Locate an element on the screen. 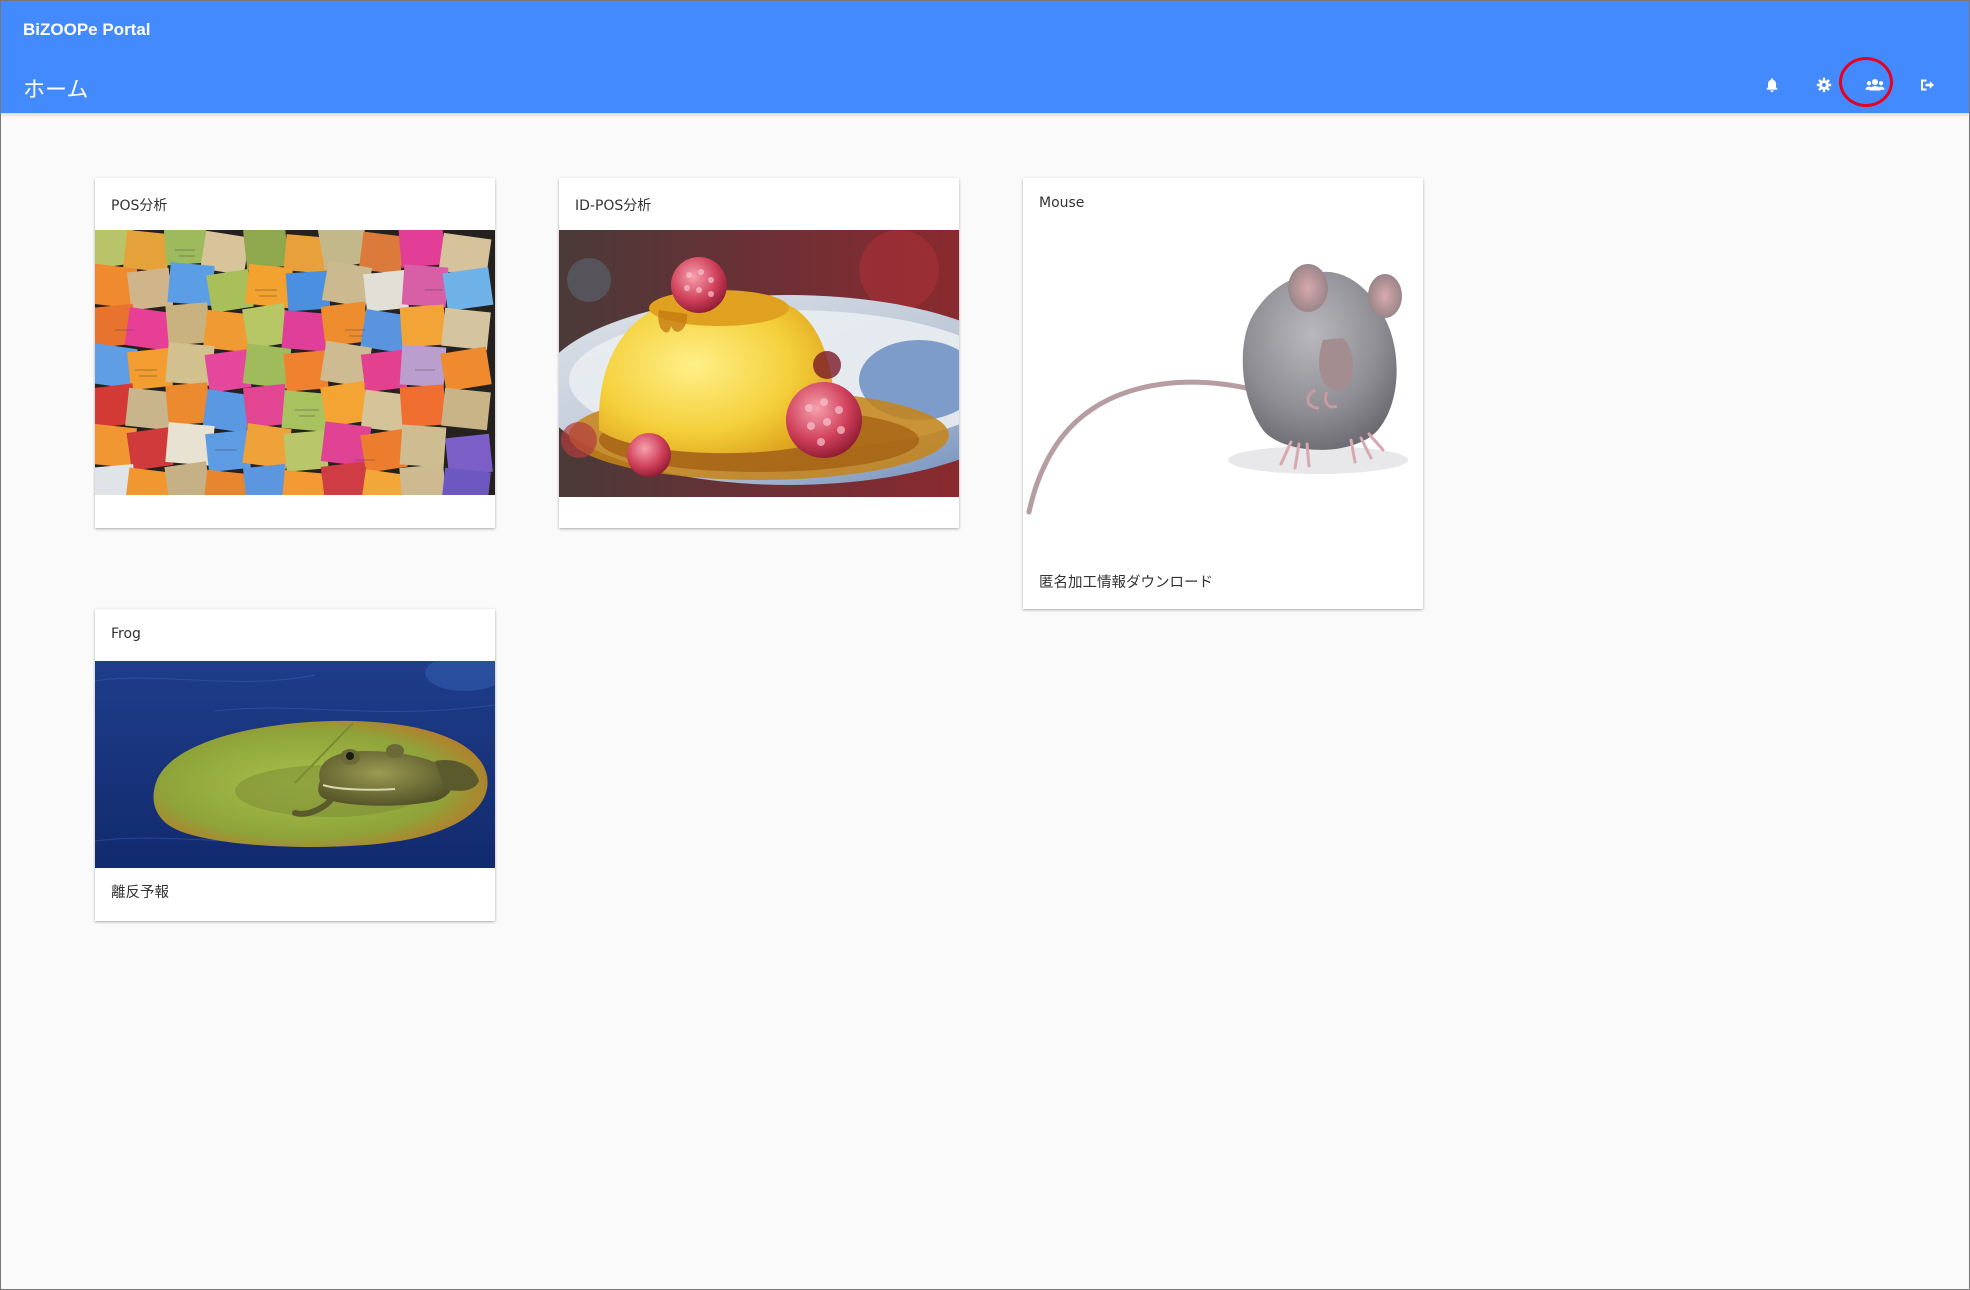 This screenshot has height=1290, width=1970. card-title: ID-POS分析 is located at coordinates (613, 206).